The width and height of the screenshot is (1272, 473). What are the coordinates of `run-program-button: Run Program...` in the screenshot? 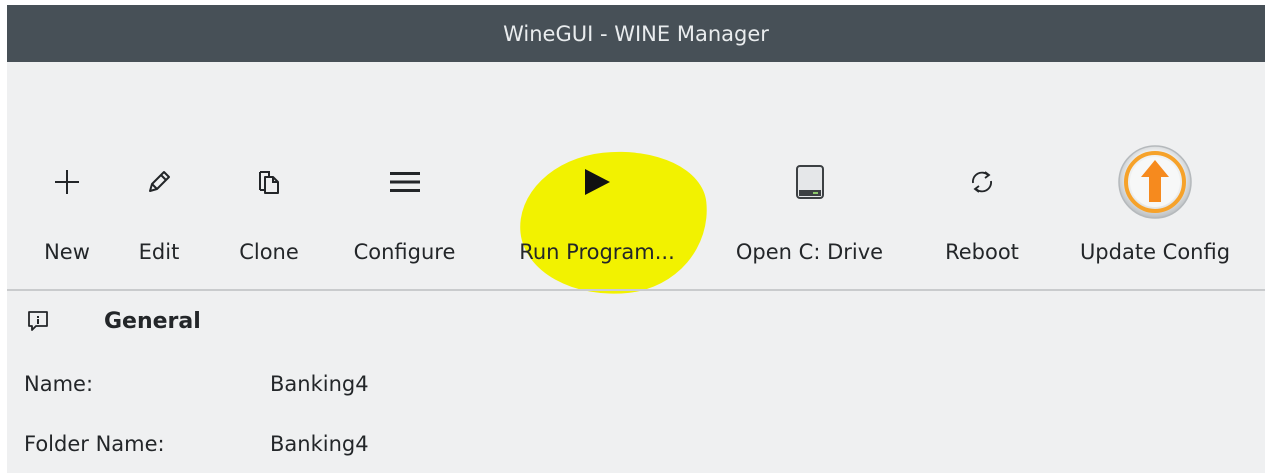 It's located at (597, 217).